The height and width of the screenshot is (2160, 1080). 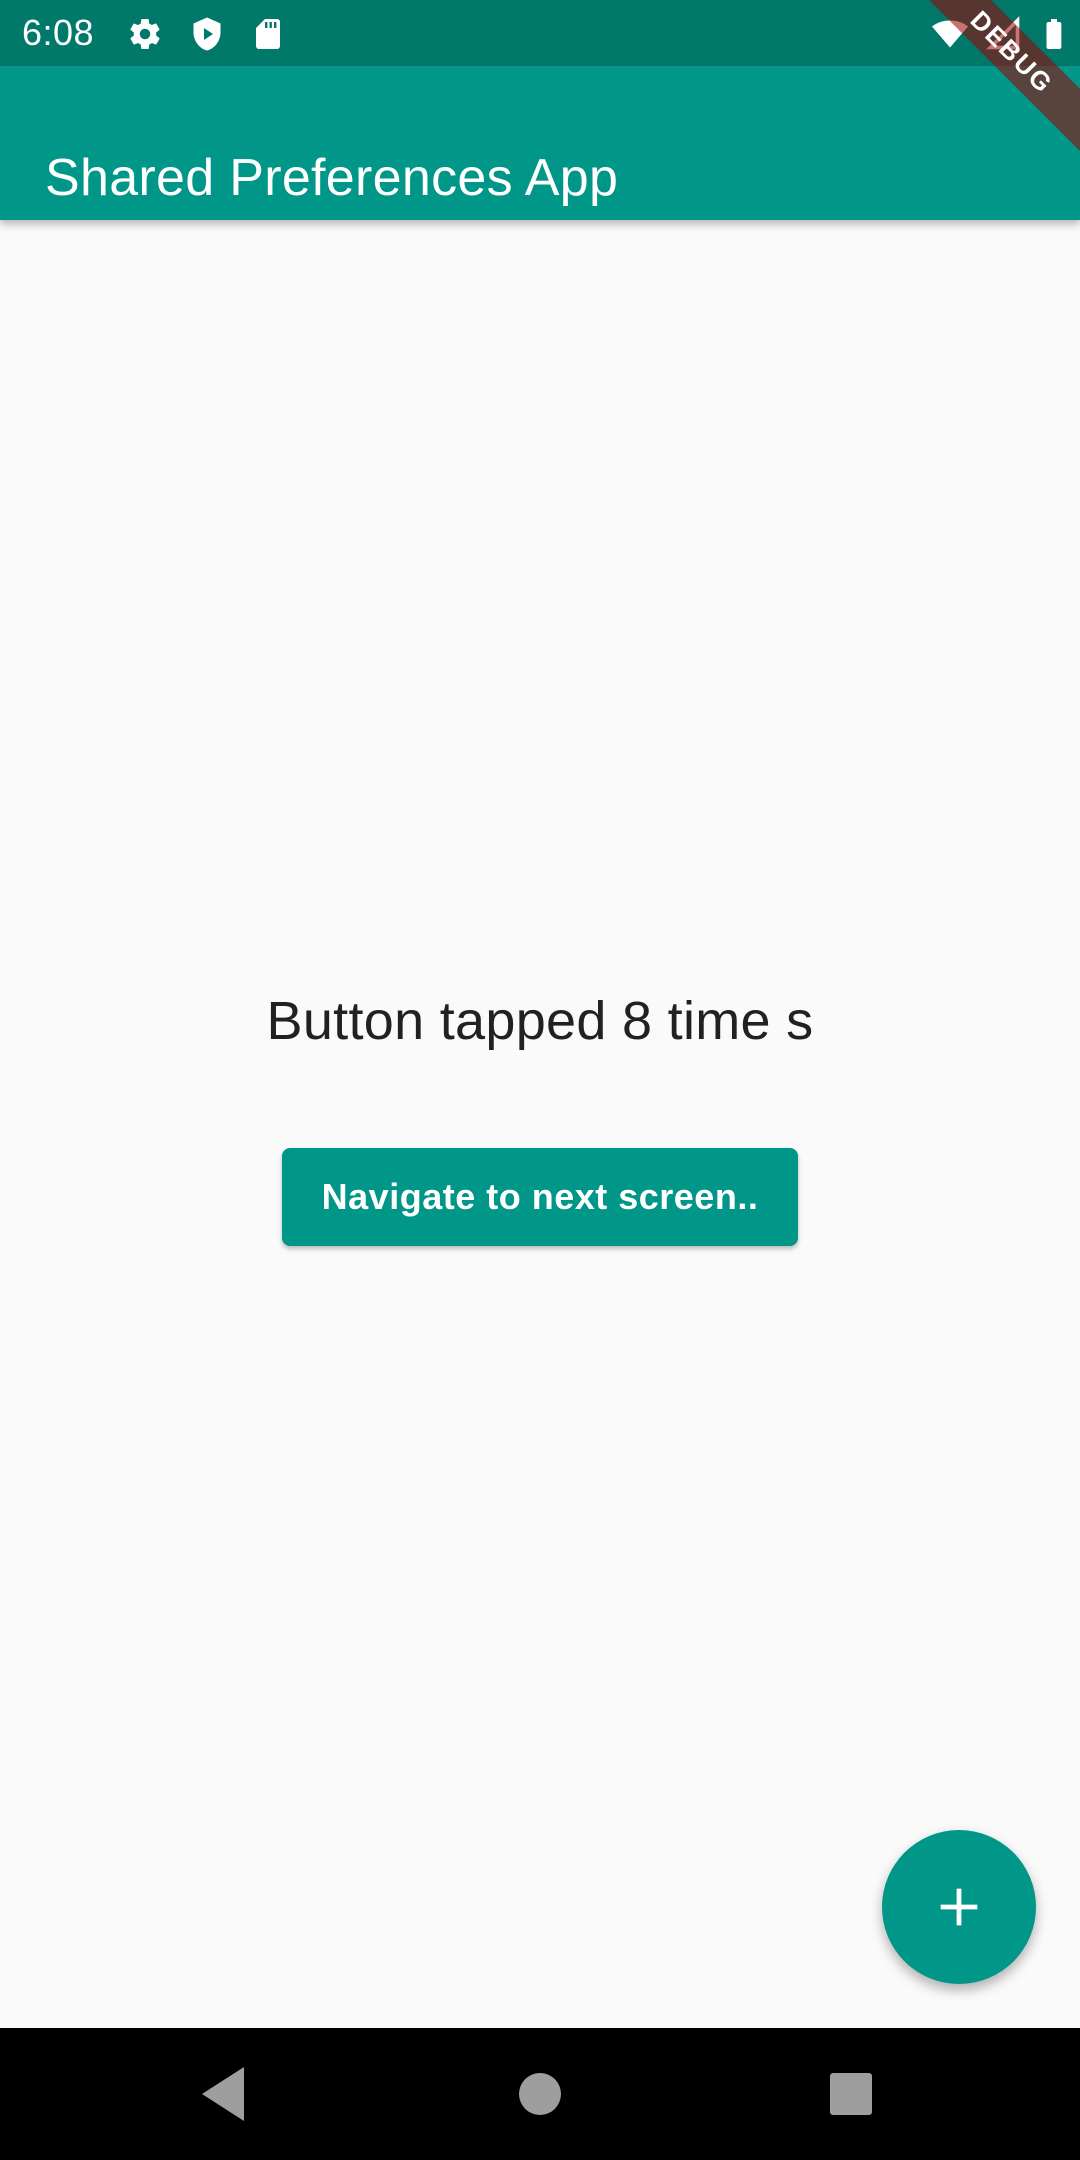 I want to click on status-bar: 6:08, so click(x=540, y=33).